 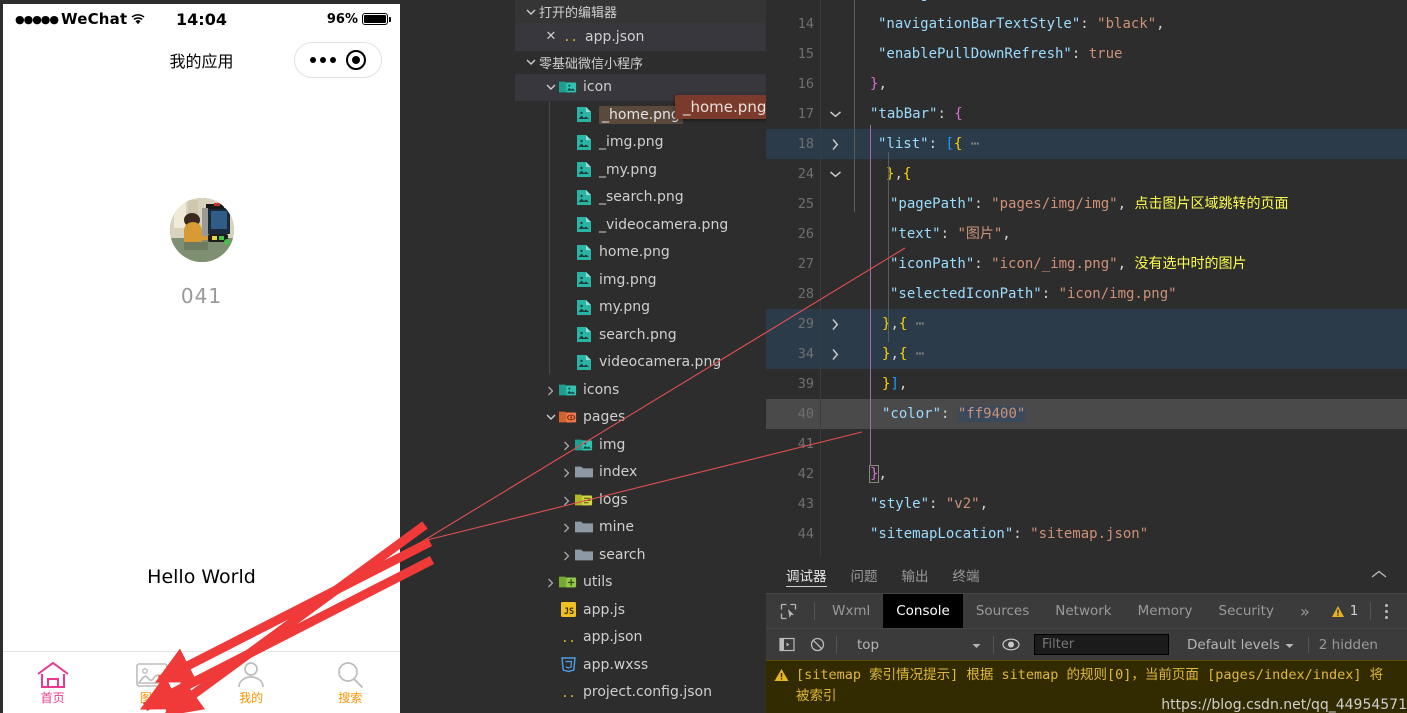 What do you see at coordinates (1086, 234) in the screenshot?
I see `code-line: 26 "text": "图片",` at bounding box center [1086, 234].